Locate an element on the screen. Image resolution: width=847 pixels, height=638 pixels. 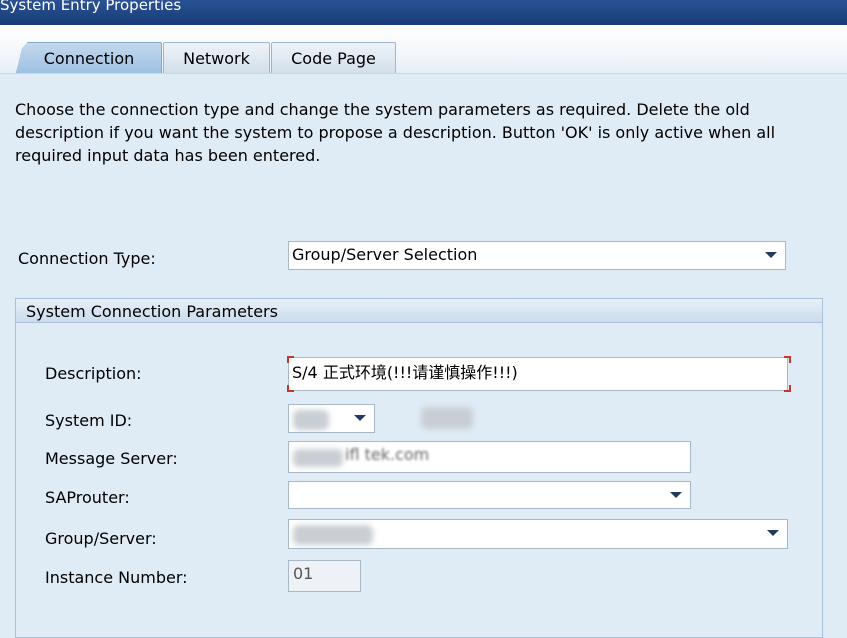
tab-code-page: Code Page is located at coordinates (333, 57).